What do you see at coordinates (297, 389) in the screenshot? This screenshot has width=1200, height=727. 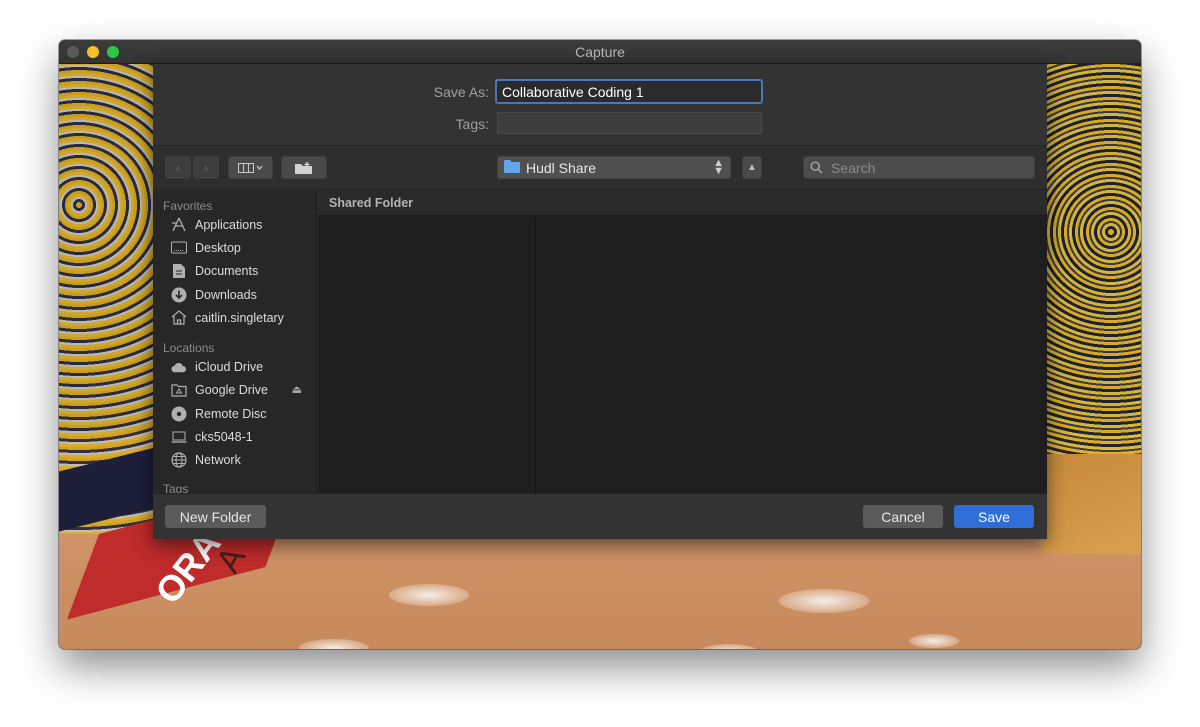 I see `eject-icon: ⏏` at bounding box center [297, 389].